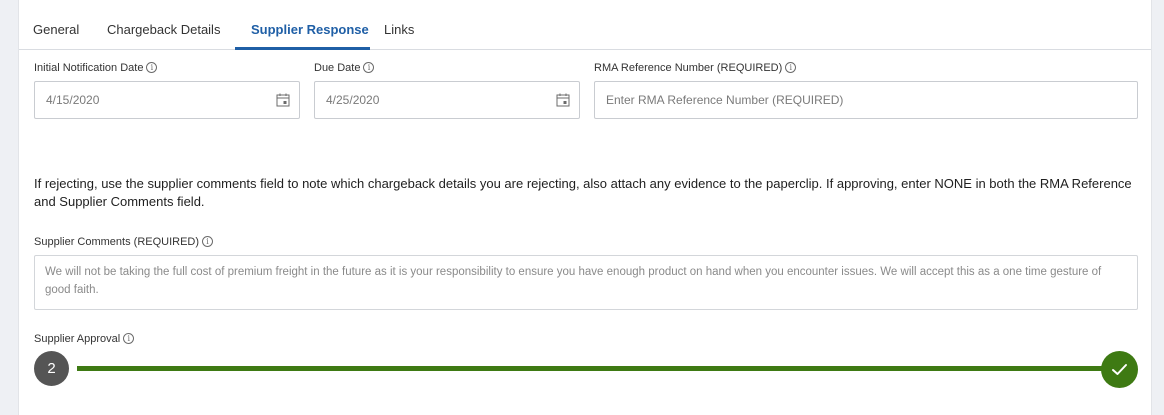 The image size is (1164, 415). Describe the element at coordinates (167, 100) in the screenshot. I see `initial-notification-date-field: 4/15/2020` at that location.